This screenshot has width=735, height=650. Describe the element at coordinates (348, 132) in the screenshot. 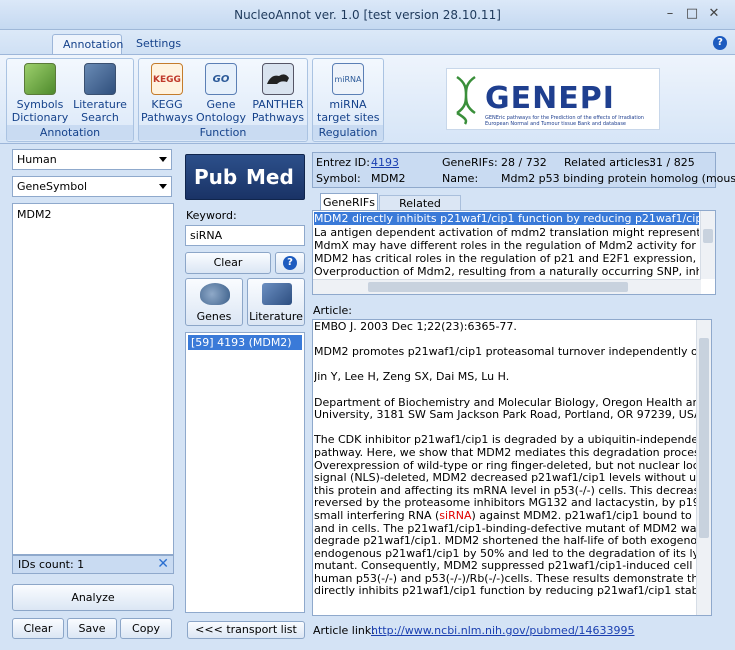

I see `group-label-regulation: Regulation` at that location.